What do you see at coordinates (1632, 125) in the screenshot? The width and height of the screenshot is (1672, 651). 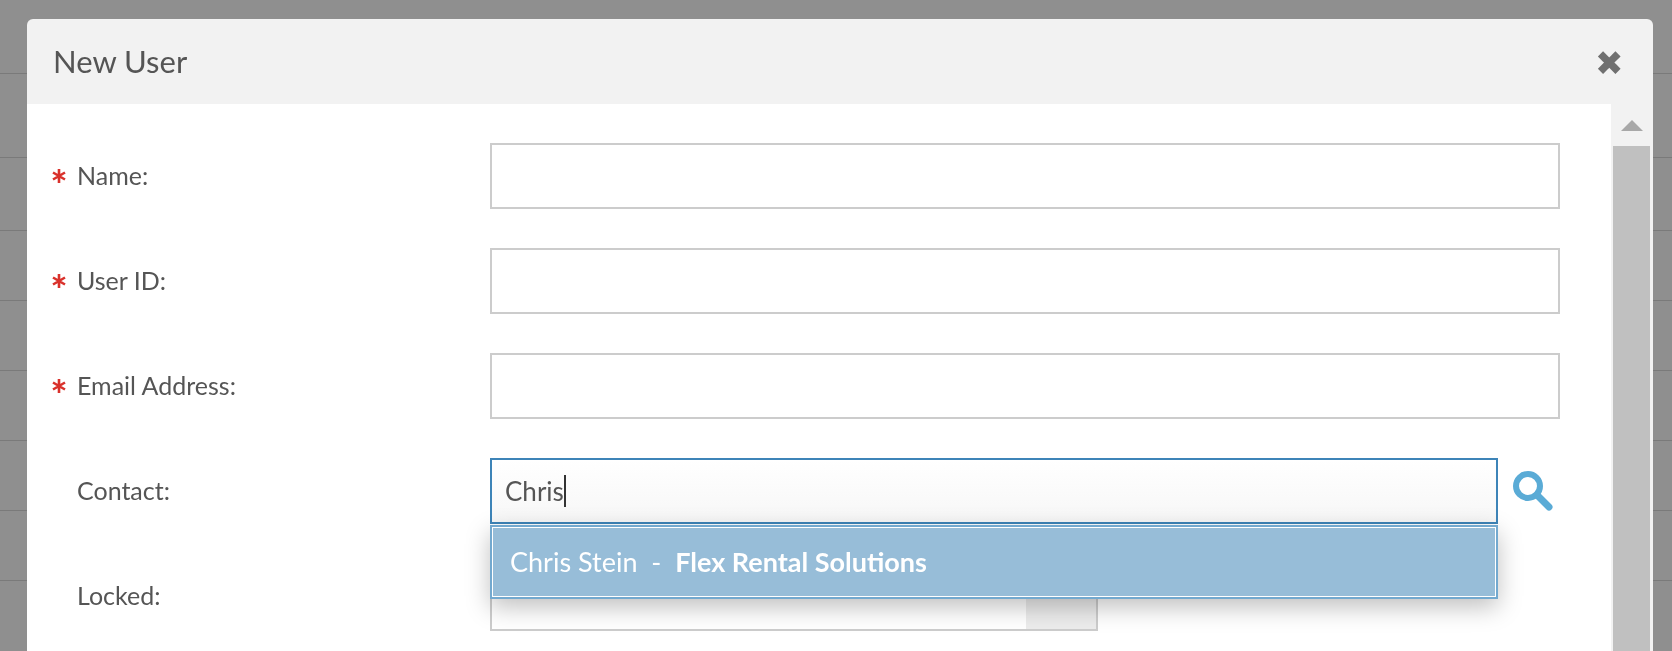 I see `scroll-up-icon` at bounding box center [1632, 125].